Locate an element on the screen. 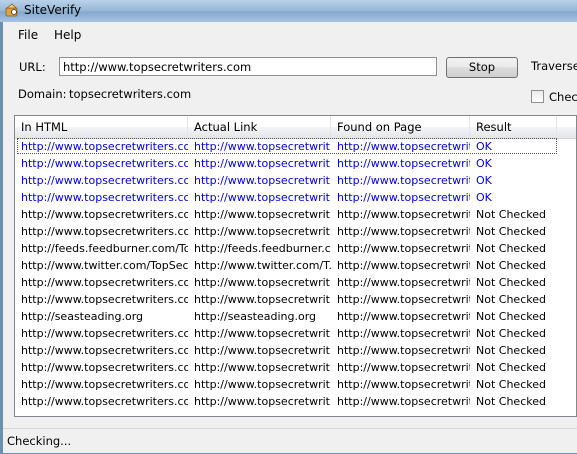 The width and height of the screenshot is (577, 454). traverse-label: Traverse is located at coordinates (554, 66).